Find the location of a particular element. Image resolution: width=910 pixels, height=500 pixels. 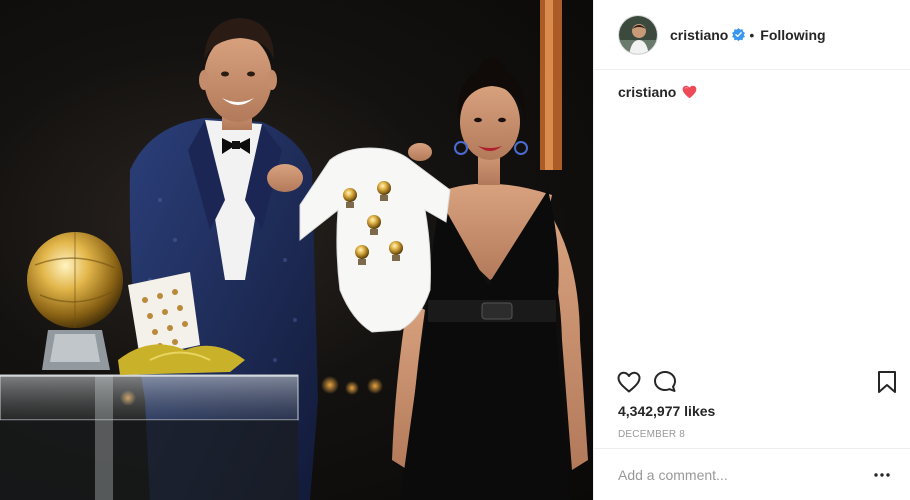

post-caption: cristiano is located at coordinates (657, 92).